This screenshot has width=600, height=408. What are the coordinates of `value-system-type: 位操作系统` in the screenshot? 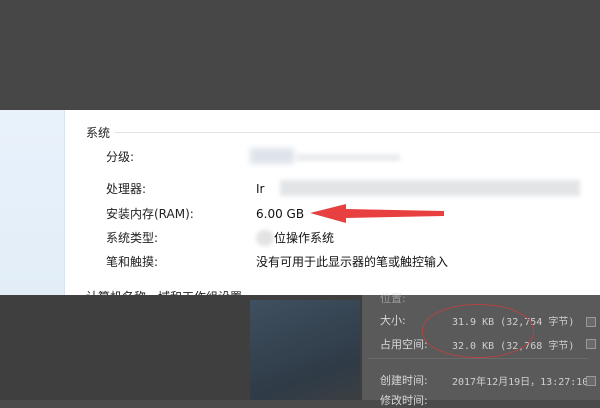 It's located at (304, 238).